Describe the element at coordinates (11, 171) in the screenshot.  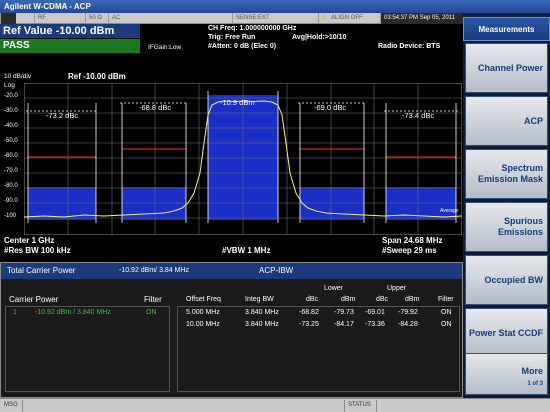
I see `y-tick-label: -70.0` at that location.